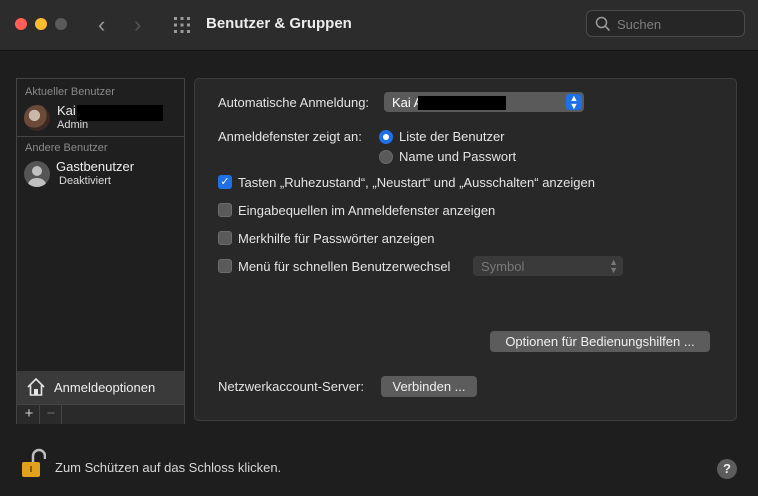 This screenshot has width=758, height=496. Describe the element at coordinates (225, 266) in the screenshot. I see `checkbox-fast-user-switching` at that location.